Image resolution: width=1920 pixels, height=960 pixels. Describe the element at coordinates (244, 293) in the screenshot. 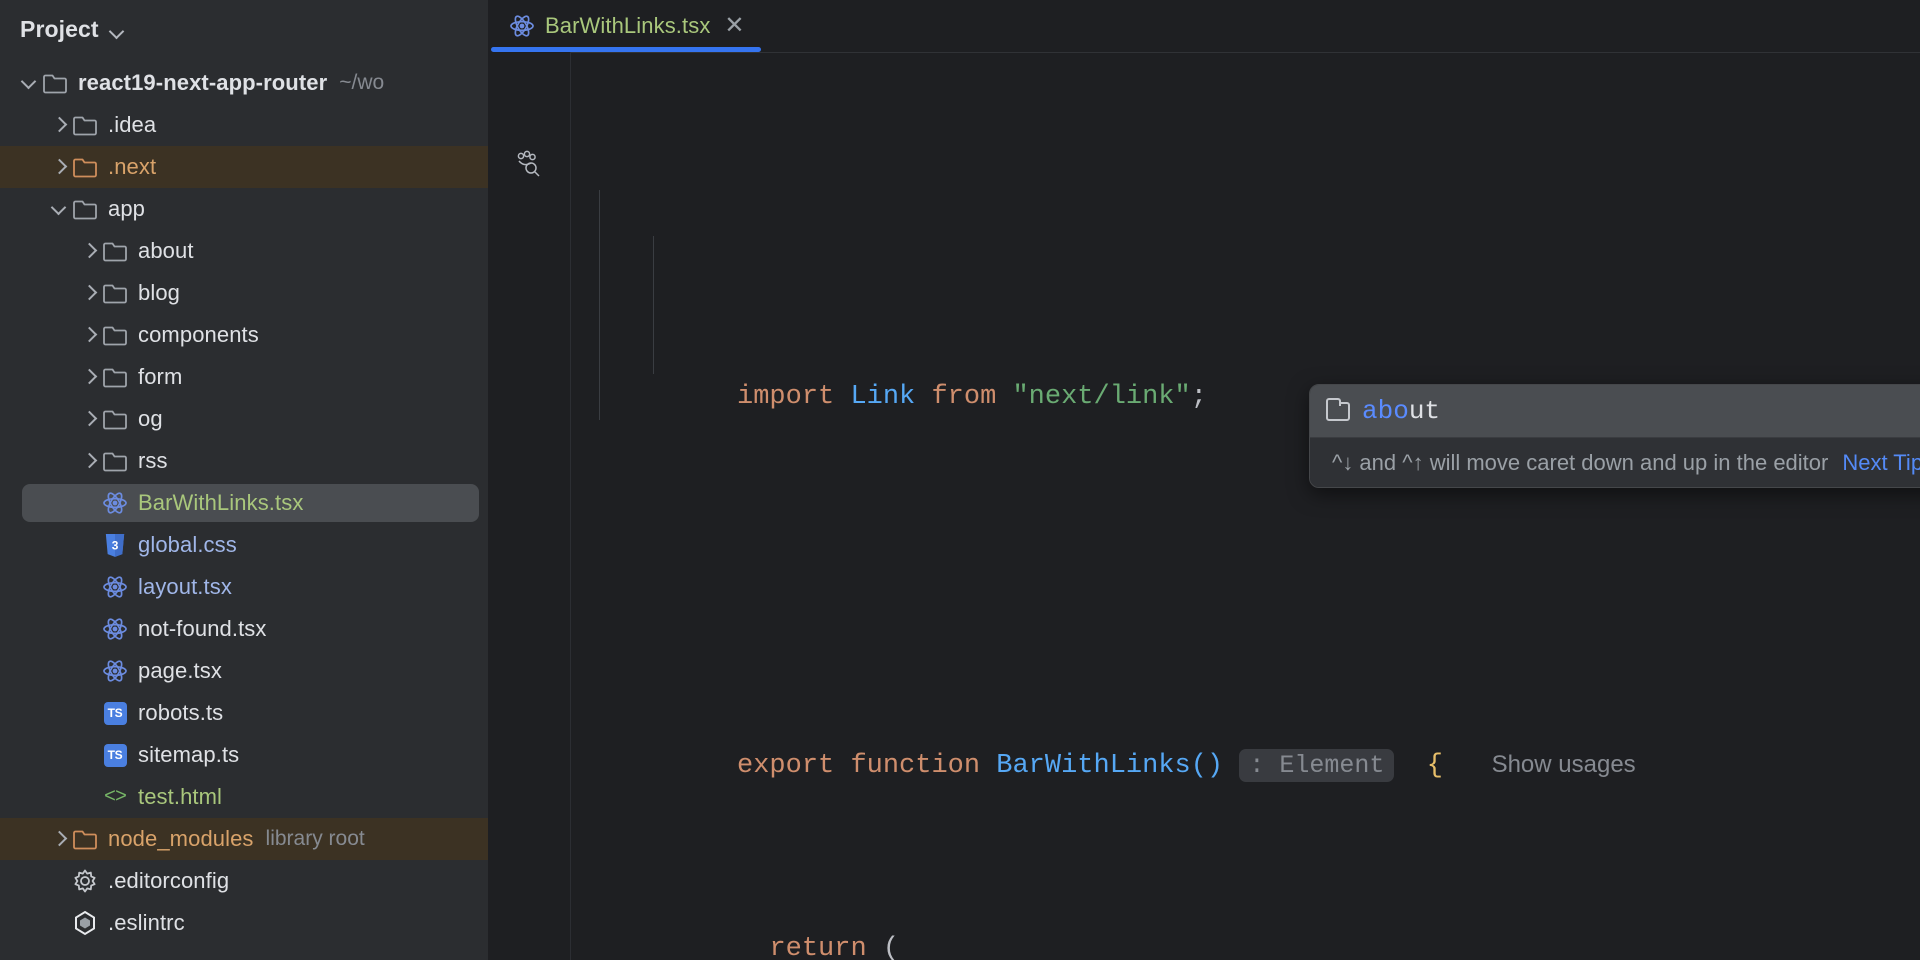

I see `tree-item-blog: blog` at that location.